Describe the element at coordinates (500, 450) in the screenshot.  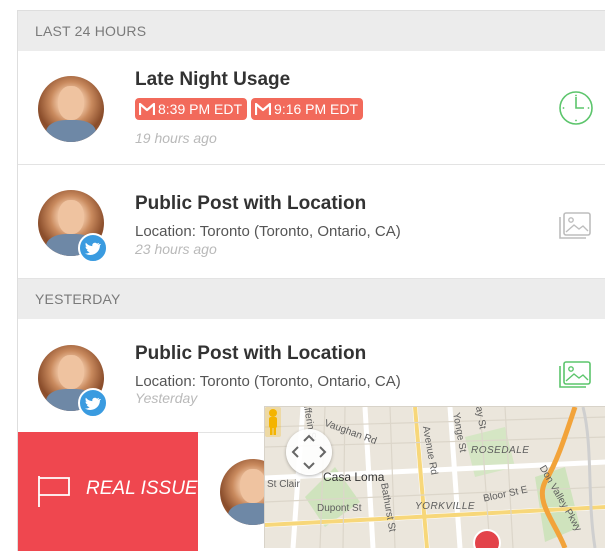
I see `map-label: ROSEDALE` at that location.